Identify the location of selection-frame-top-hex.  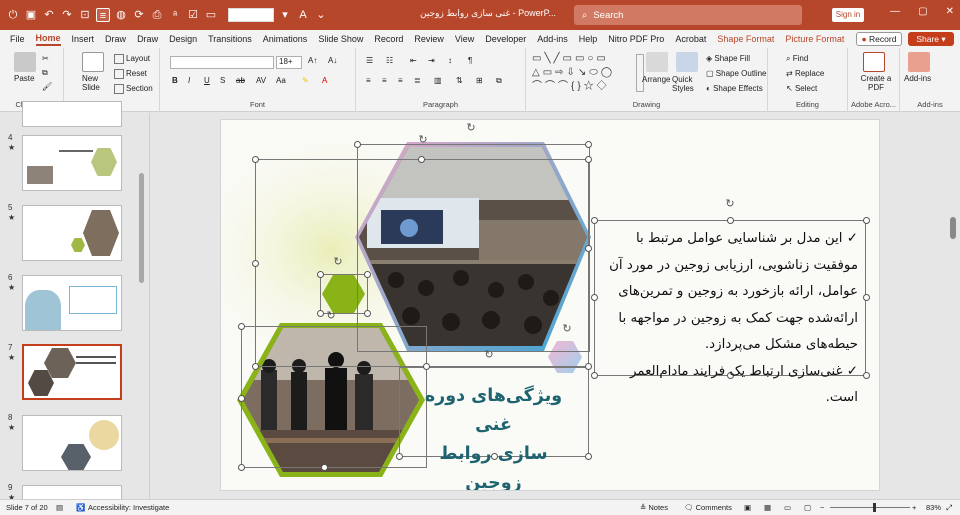
(473, 248).